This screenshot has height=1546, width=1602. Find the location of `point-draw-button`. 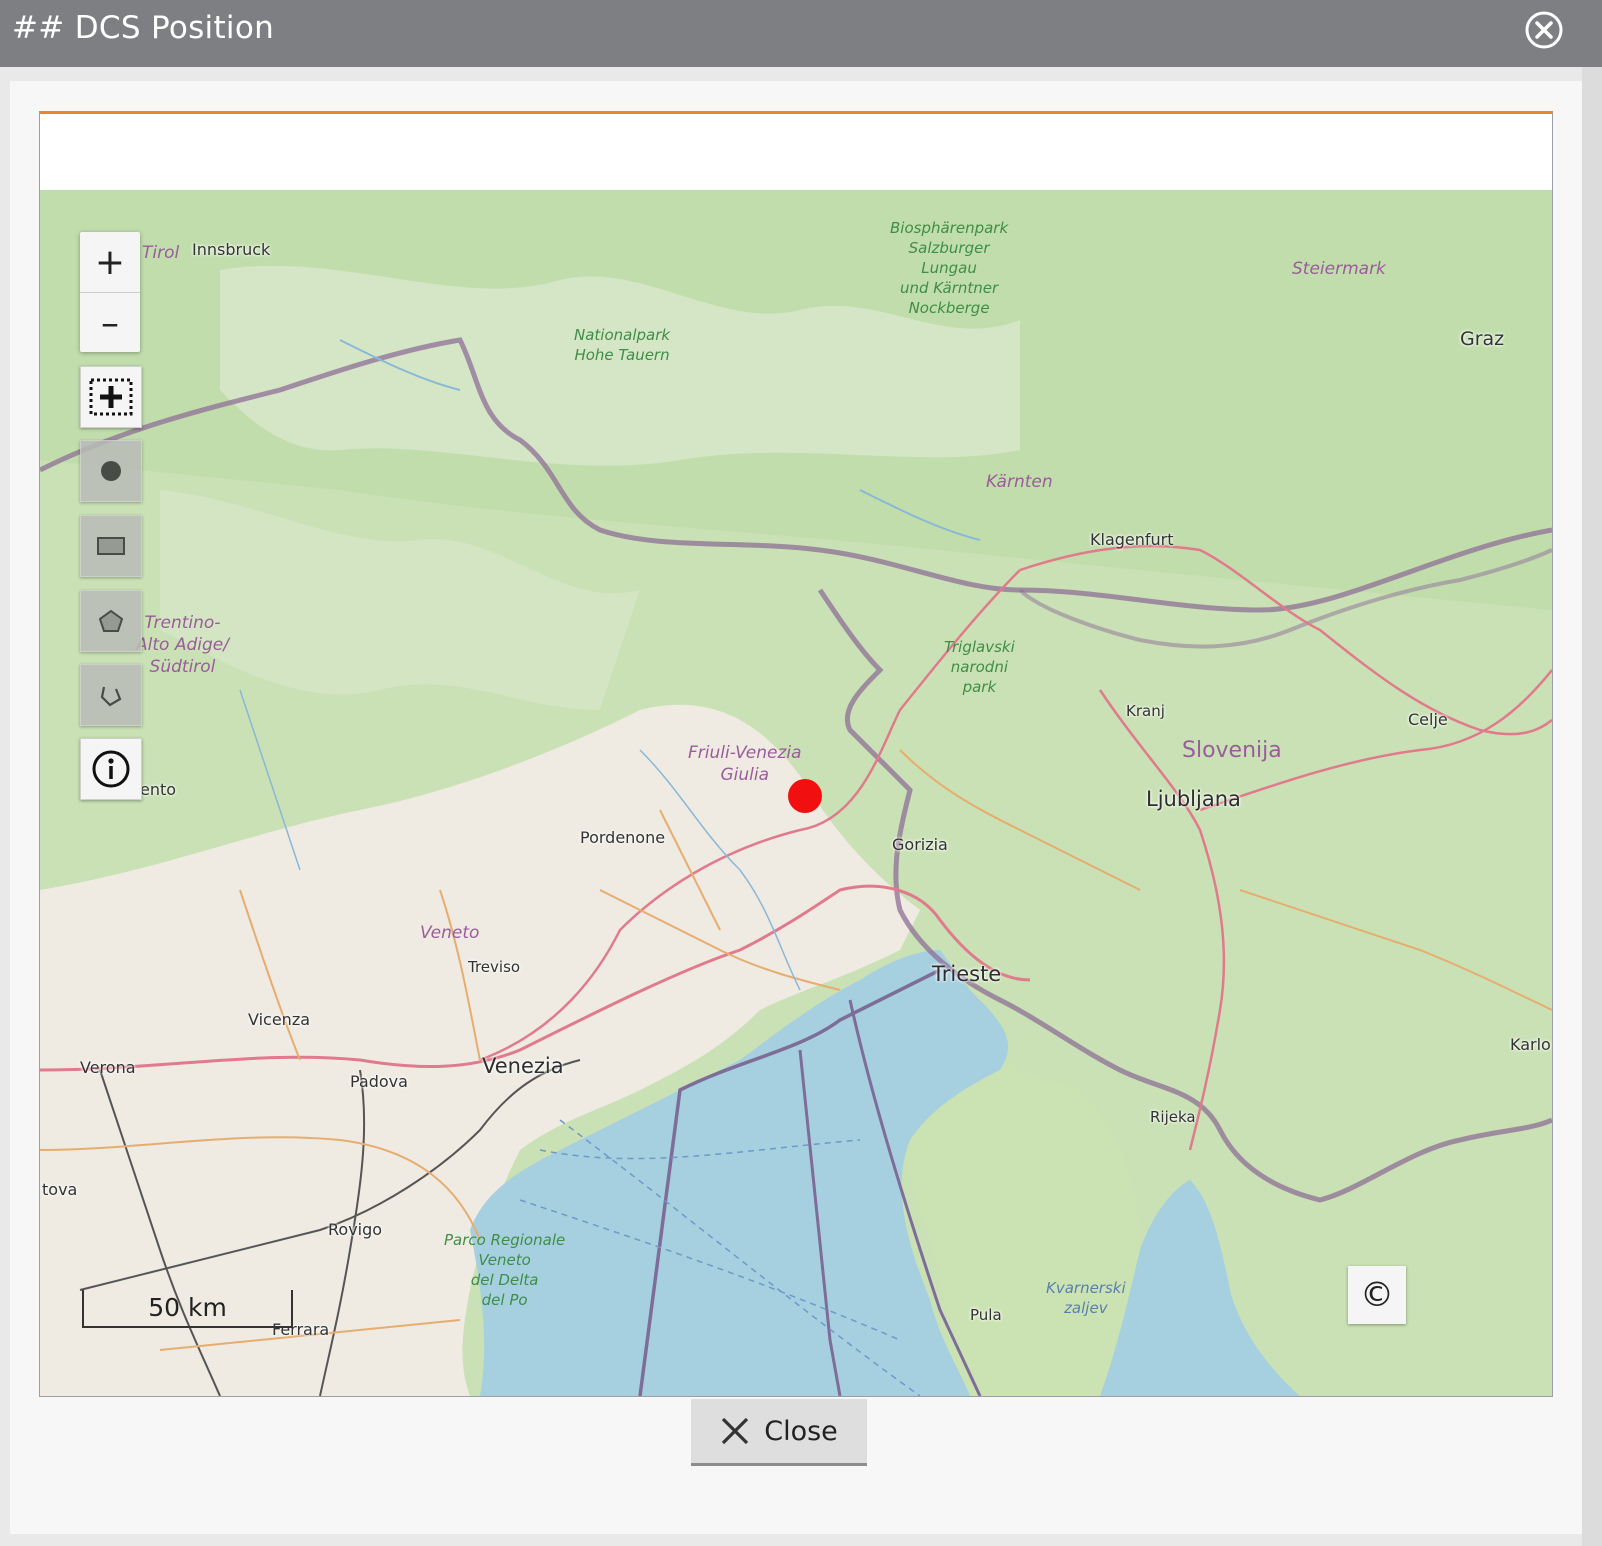

point-draw-button is located at coordinates (111, 471).